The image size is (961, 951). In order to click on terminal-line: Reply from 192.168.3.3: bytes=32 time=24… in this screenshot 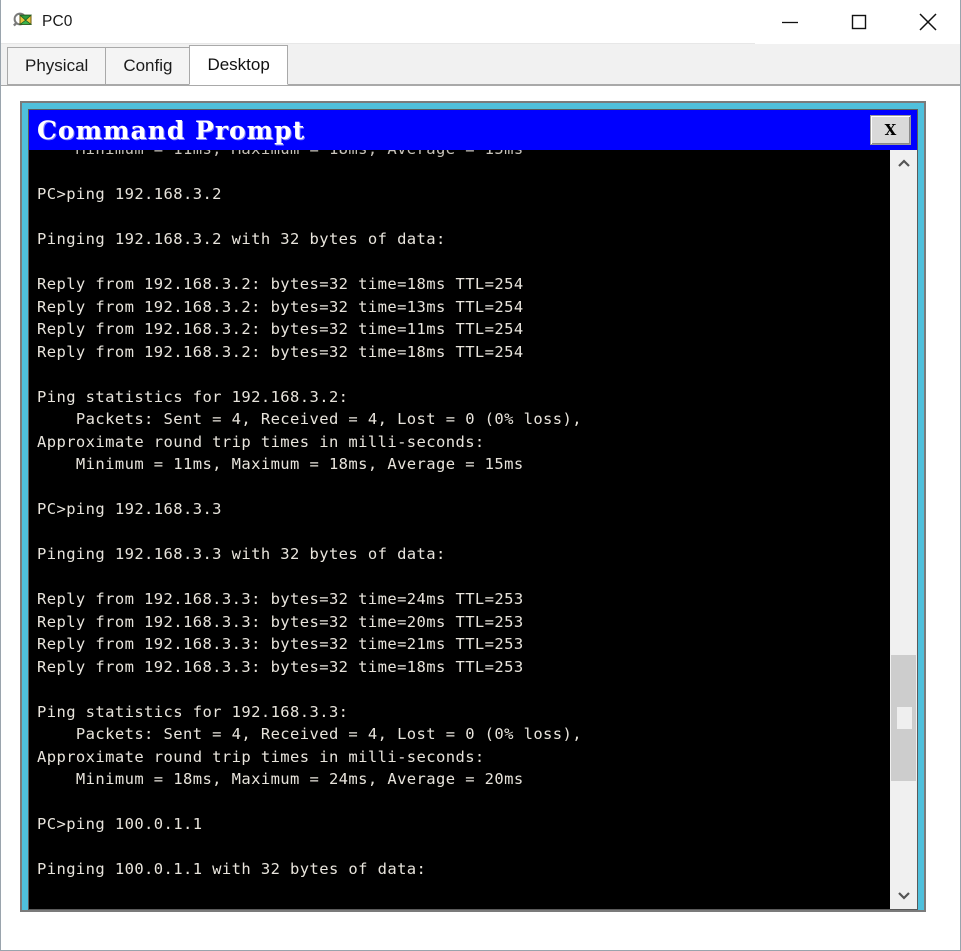, I will do `click(280, 599)`.